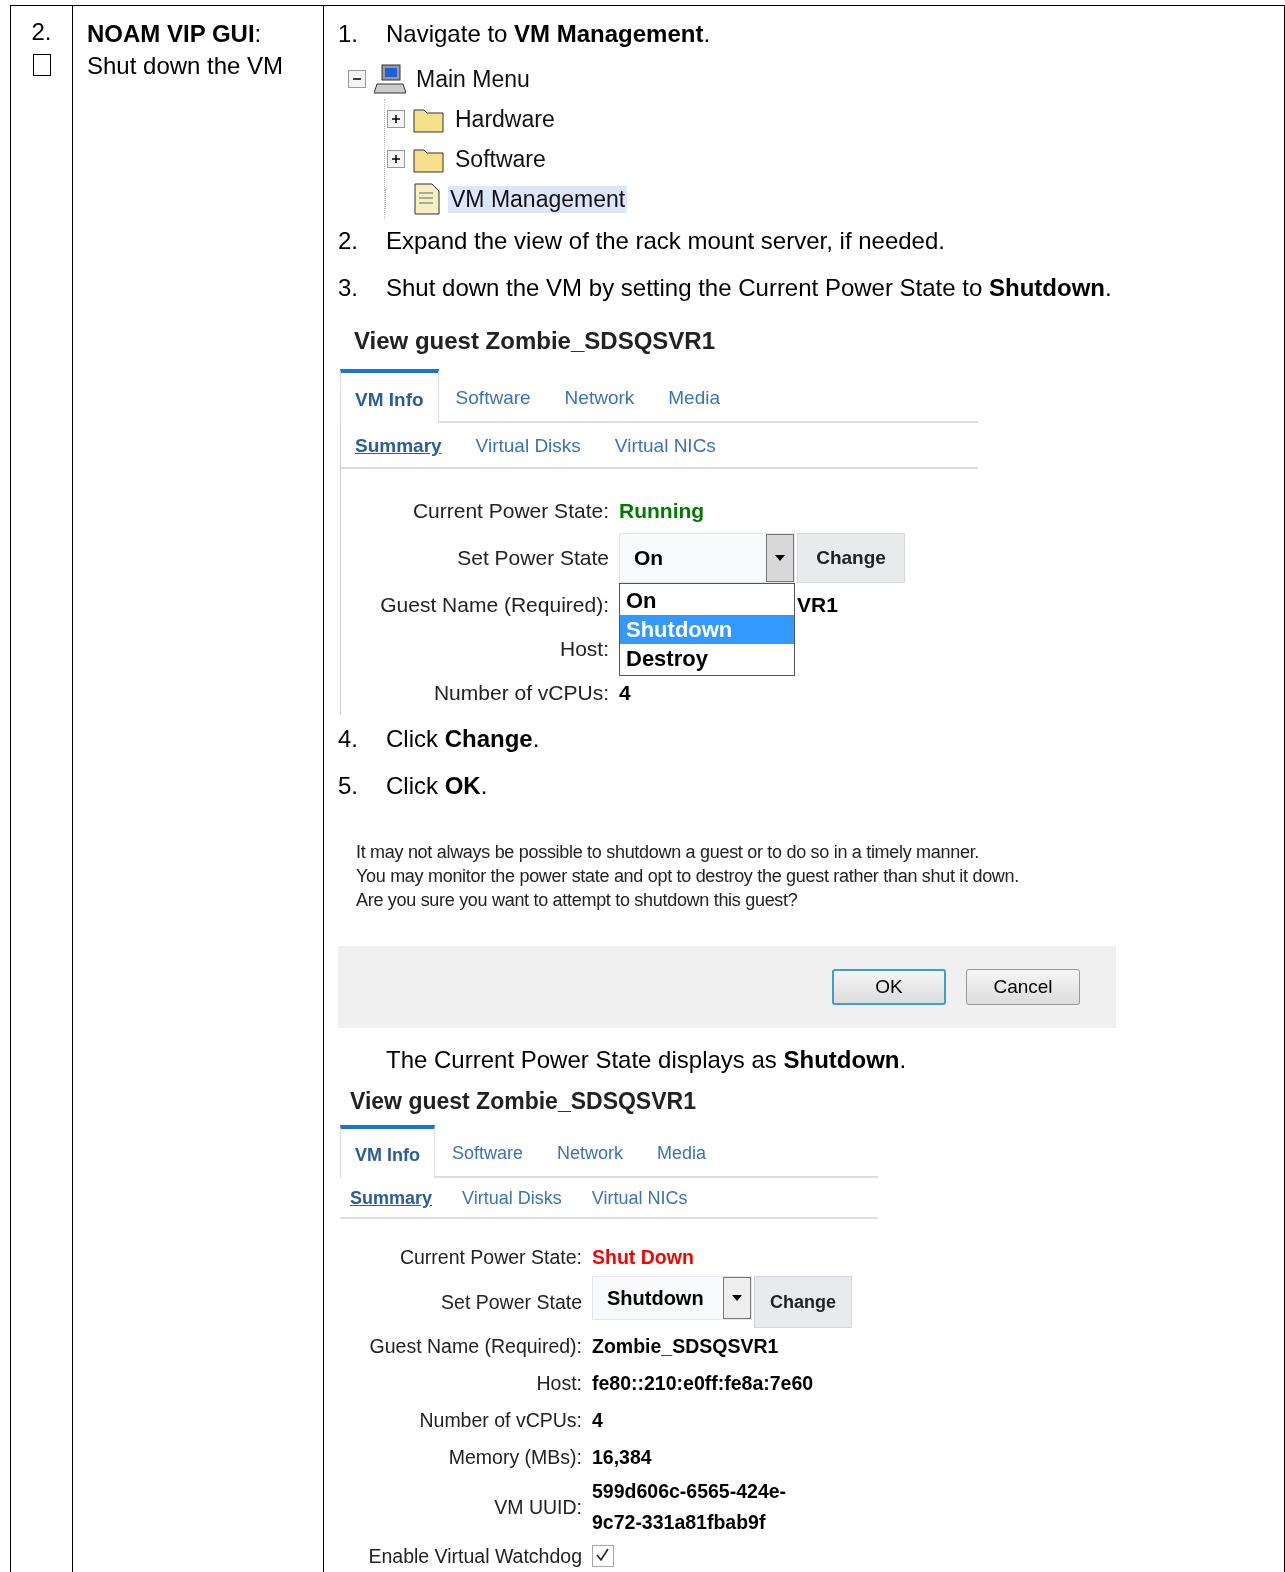 This screenshot has width=1285, height=1572. I want to click on power-state-dropdown: On, so click(707, 558).